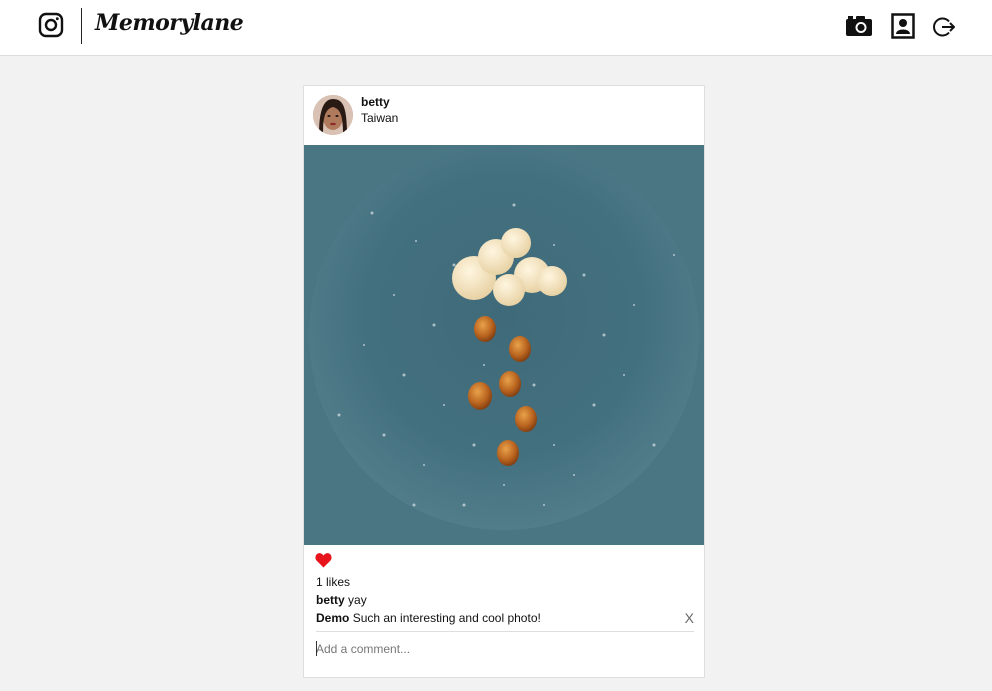 This screenshot has width=992, height=691. Describe the element at coordinates (51, 25) in the screenshot. I see `instagram-logo-icon` at that location.